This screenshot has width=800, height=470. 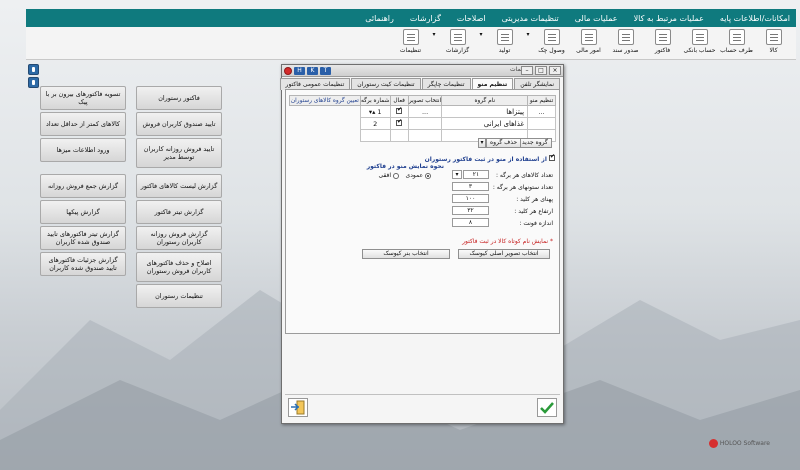 What do you see at coordinates (541, 100) in the screenshot?
I see `col-header: تنظیم منو` at bounding box center [541, 100].